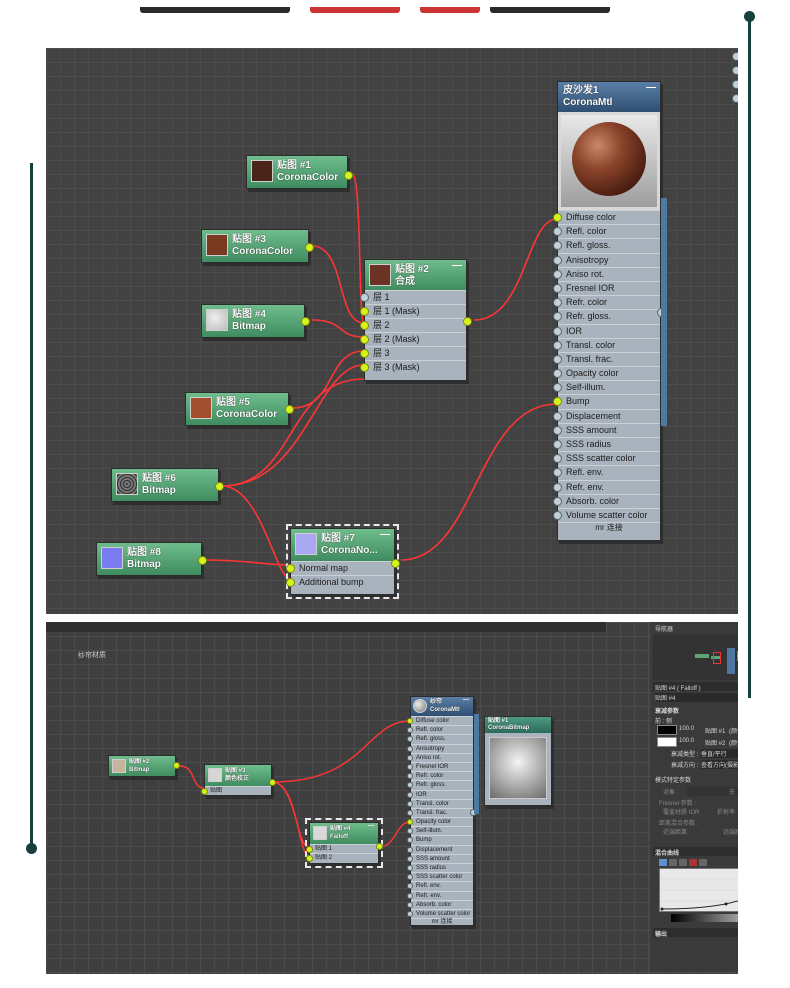  Describe the element at coordinates (144, 766) in the screenshot. I see `node-b-map2: 贴图 #2 Bitmap` at that location.